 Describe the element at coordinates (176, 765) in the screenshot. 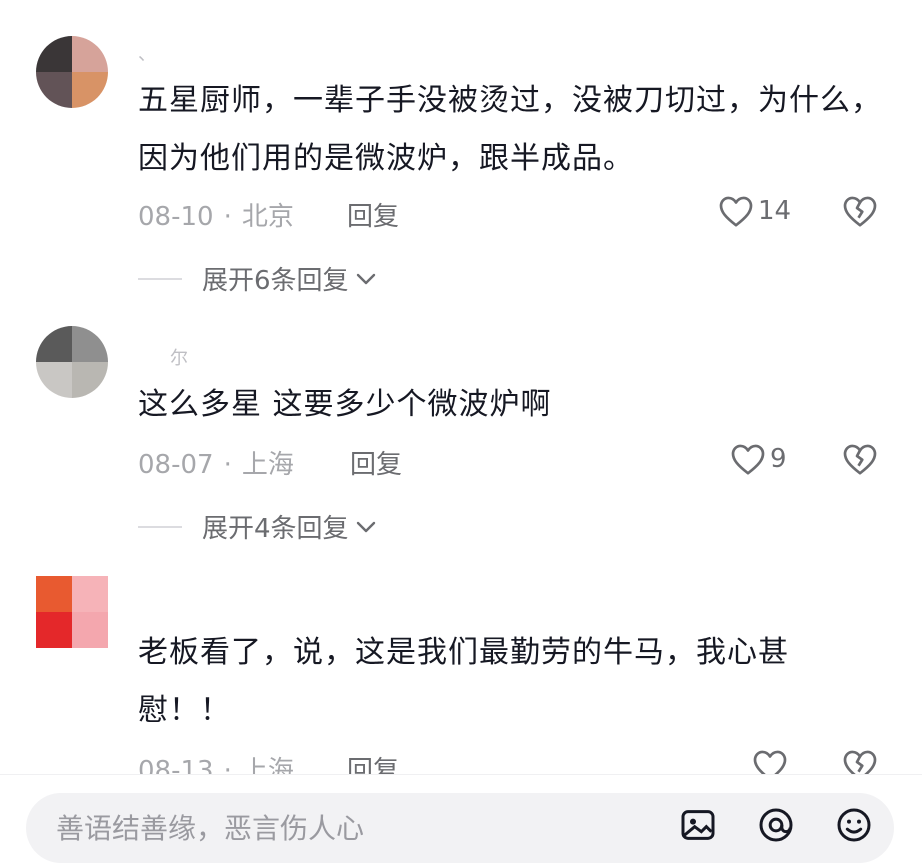

I see `comment-date: 08-13` at that location.